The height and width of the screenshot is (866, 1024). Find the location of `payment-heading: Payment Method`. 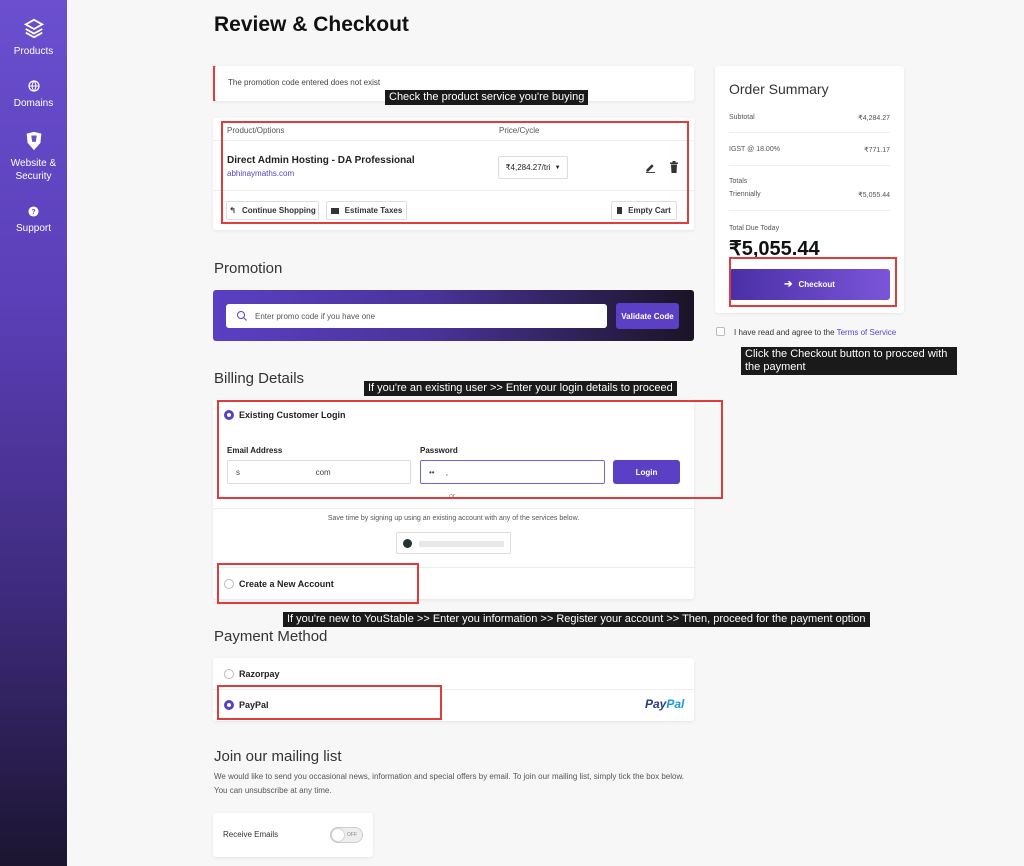

payment-heading: Payment Method is located at coordinates (271, 636).